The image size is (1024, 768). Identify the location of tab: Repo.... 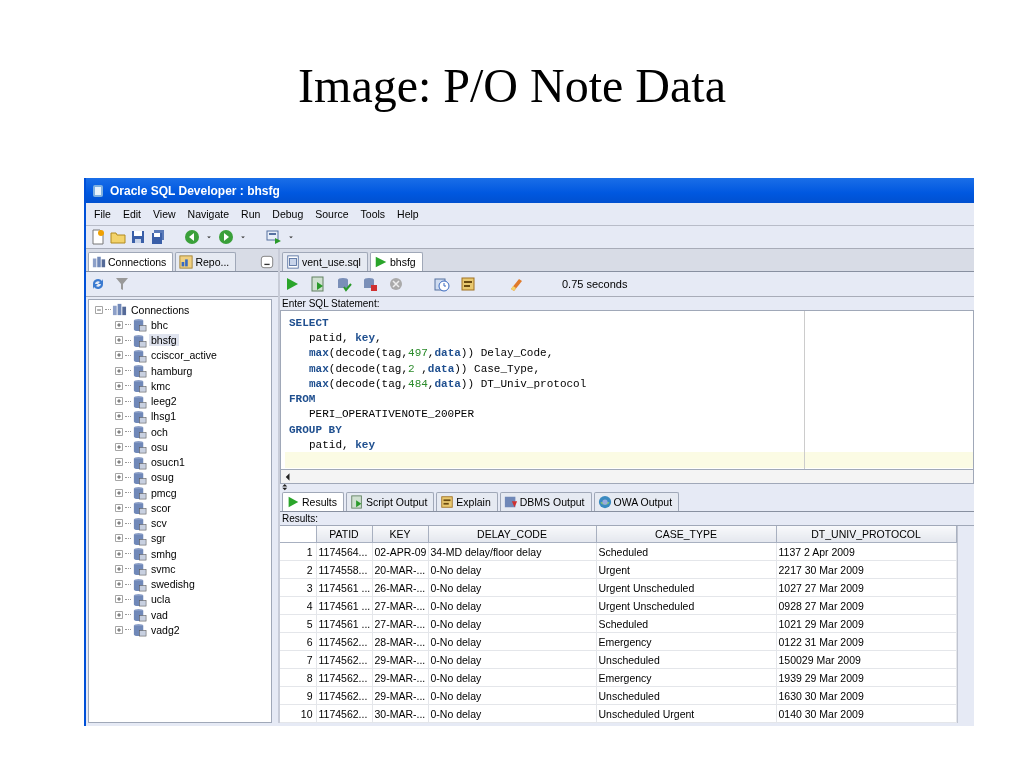
(206, 261).